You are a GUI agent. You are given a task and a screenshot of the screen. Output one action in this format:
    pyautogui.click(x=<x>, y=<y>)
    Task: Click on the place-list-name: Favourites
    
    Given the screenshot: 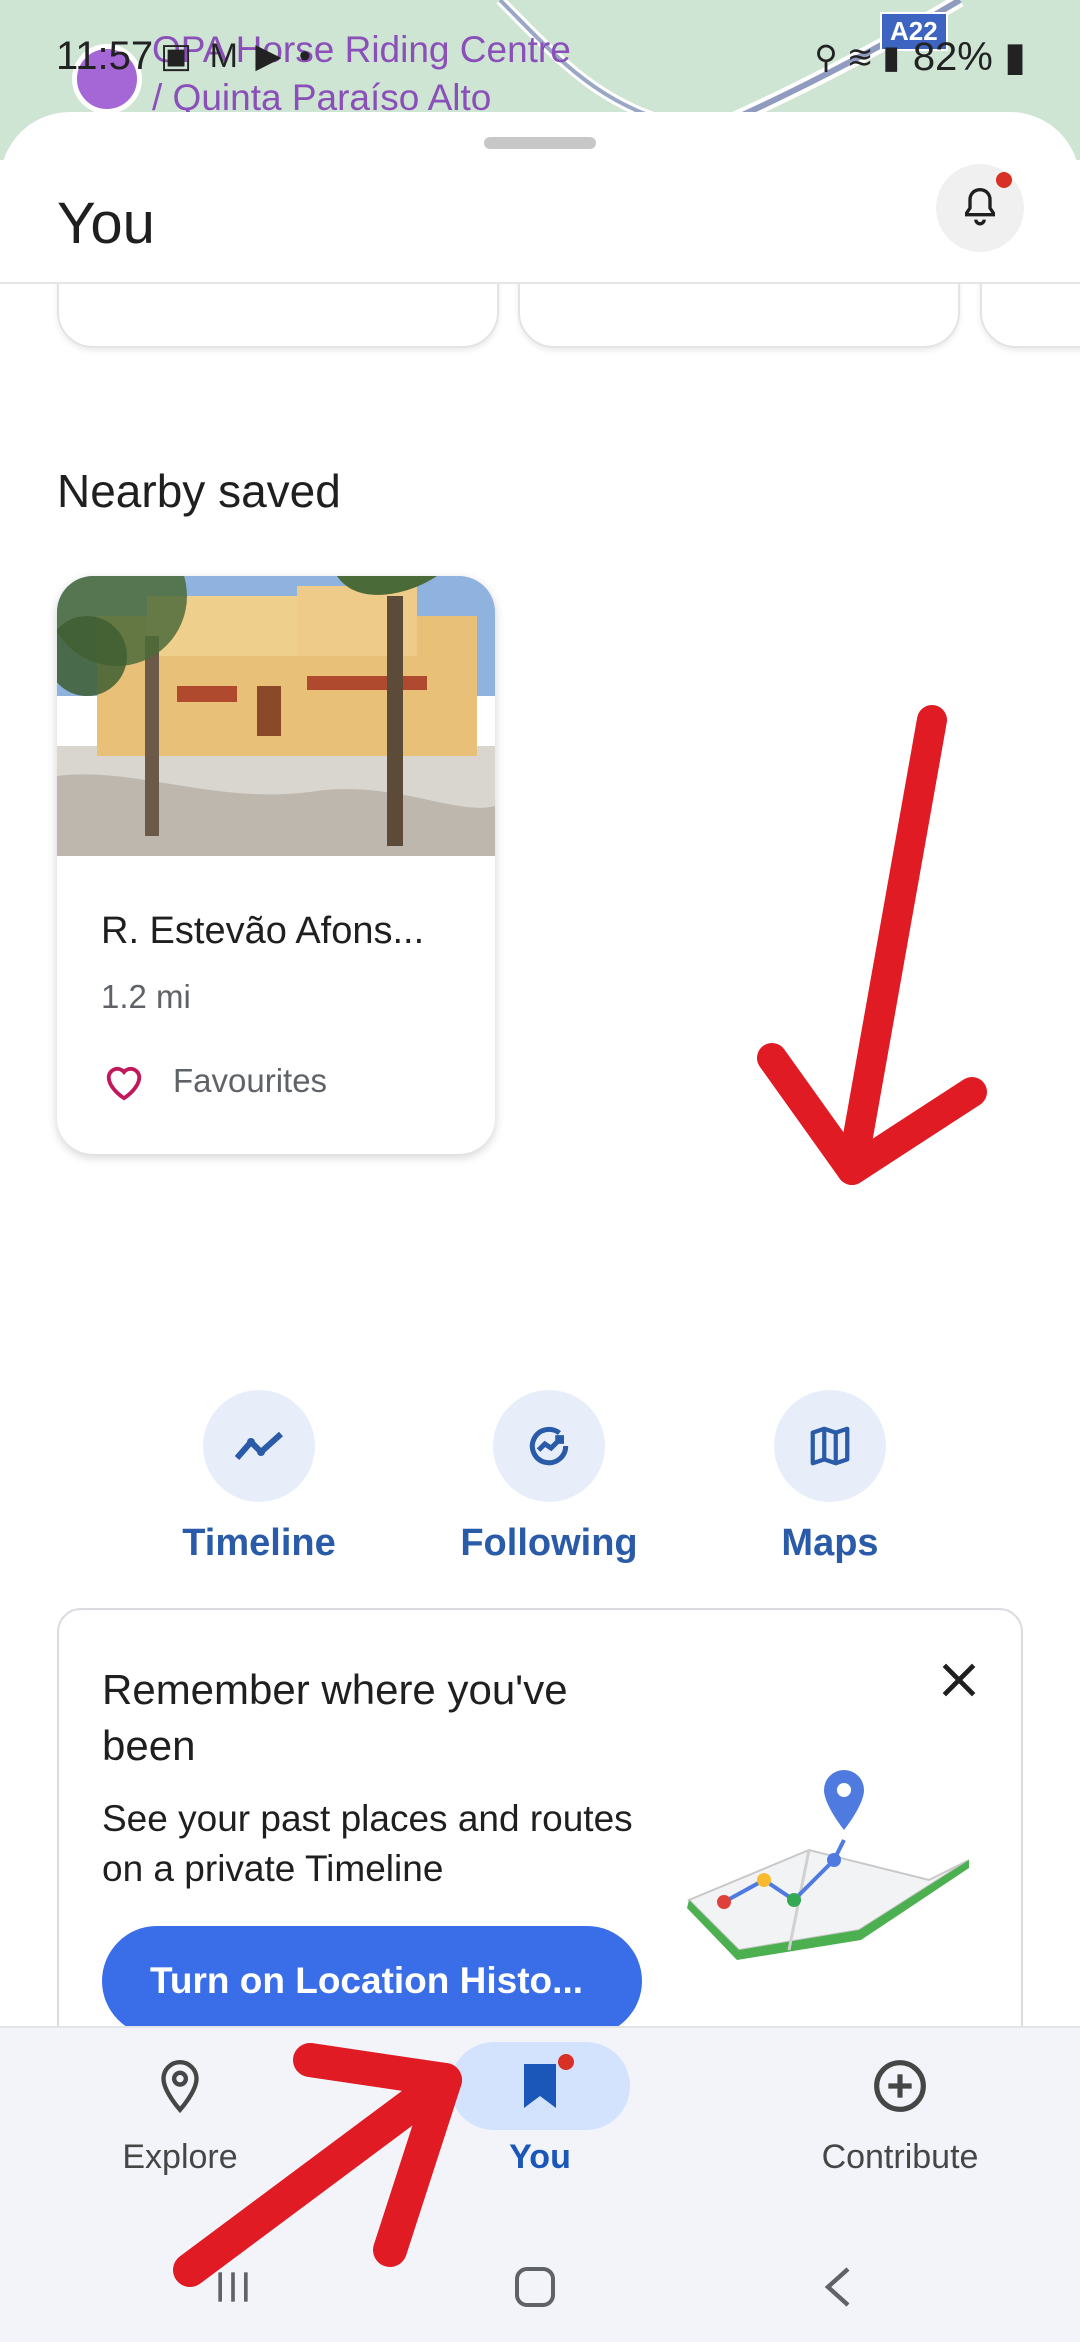 What is the action you would take?
    pyautogui.click(x=250, y=1080)
    